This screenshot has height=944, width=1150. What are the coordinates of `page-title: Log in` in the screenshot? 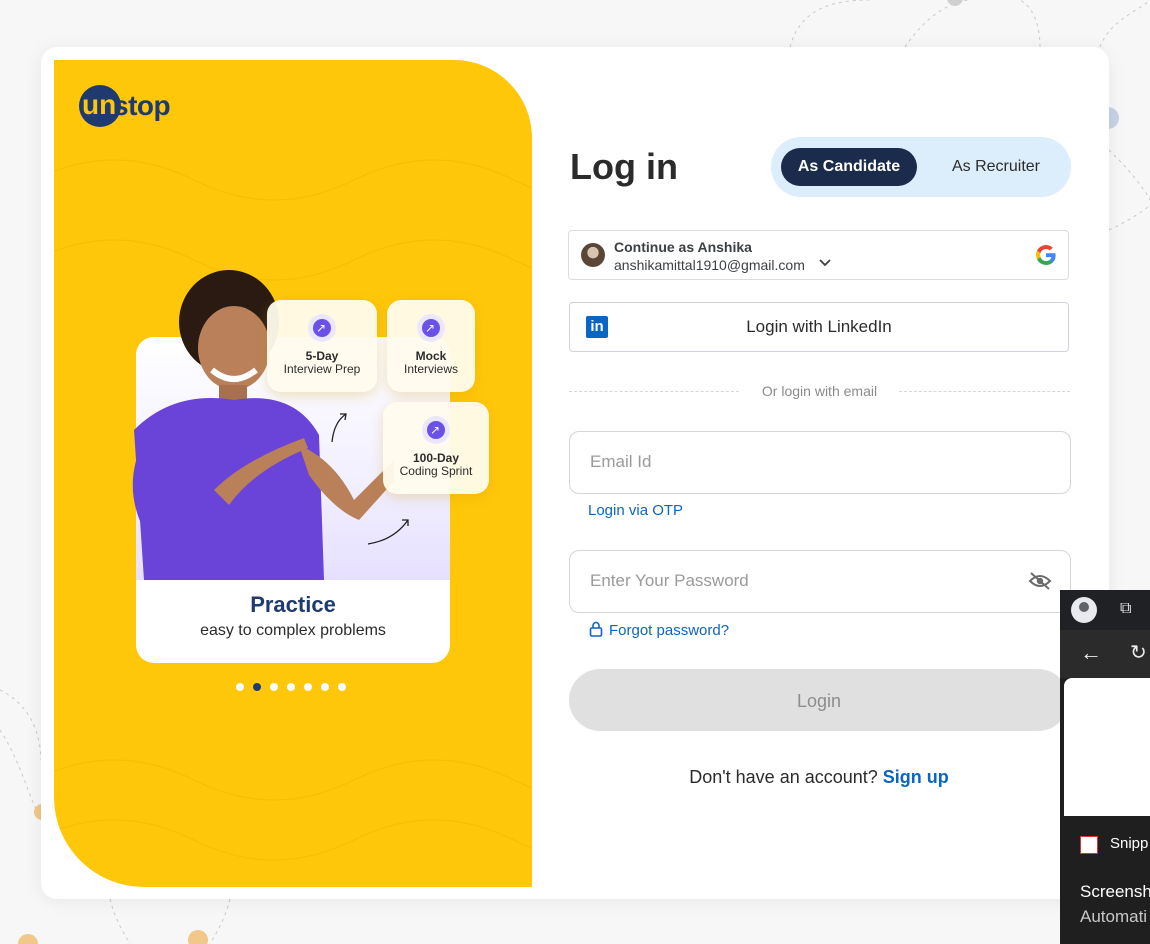 It's located at (624, 166).